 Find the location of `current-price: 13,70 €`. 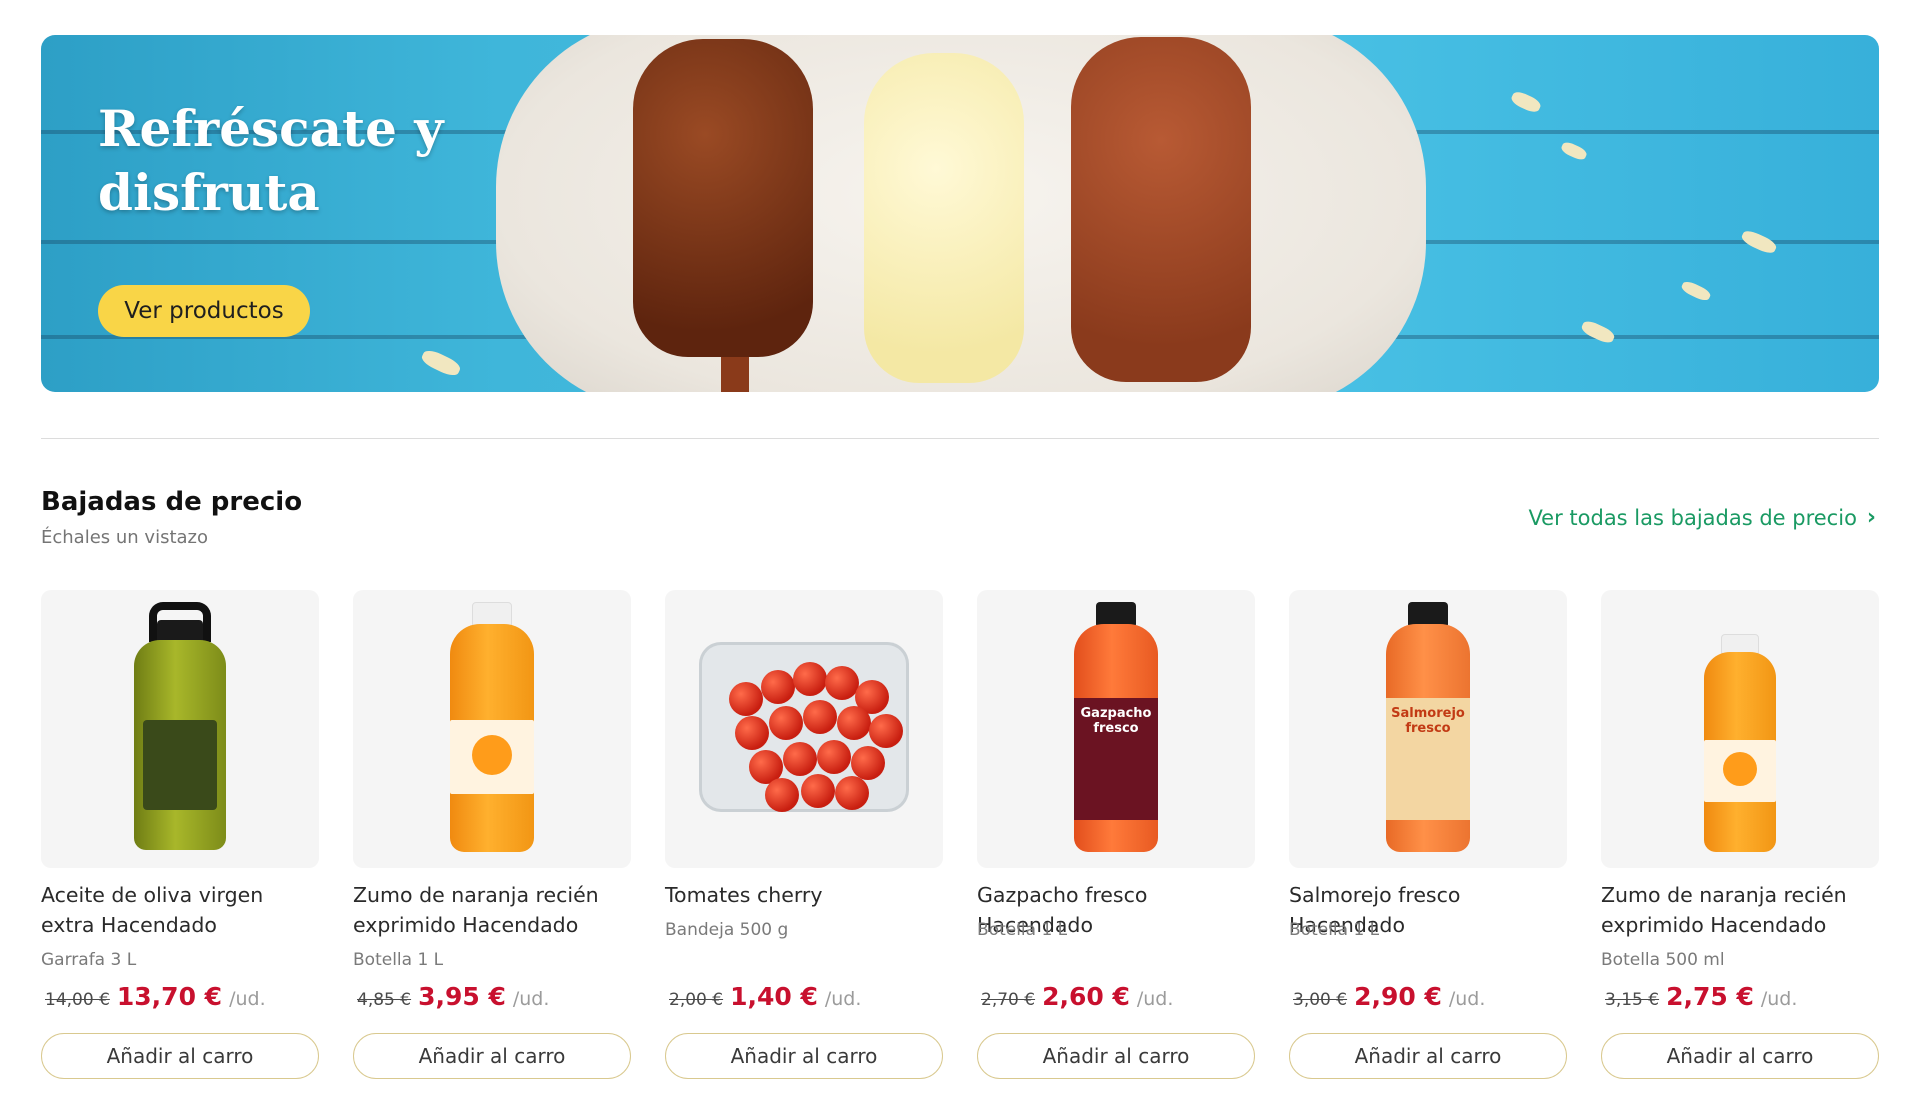

current-price: 13,70 € is located at coordinates (169, 996).